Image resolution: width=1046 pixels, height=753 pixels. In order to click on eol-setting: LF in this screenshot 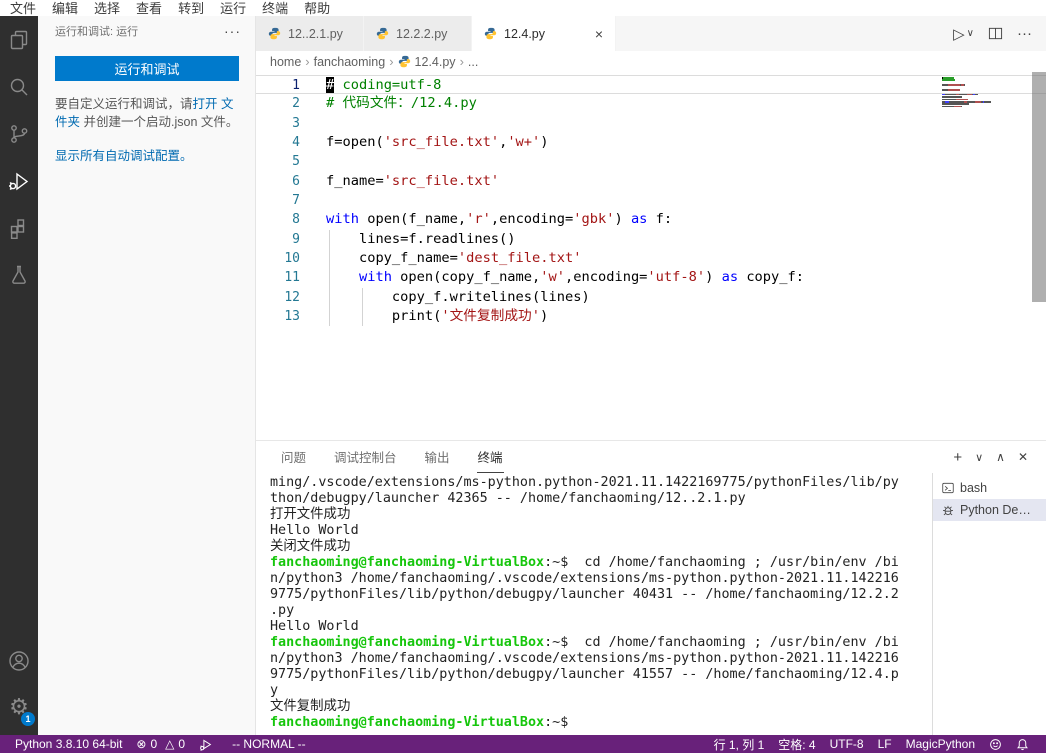, I will do `click(885, 744)`.